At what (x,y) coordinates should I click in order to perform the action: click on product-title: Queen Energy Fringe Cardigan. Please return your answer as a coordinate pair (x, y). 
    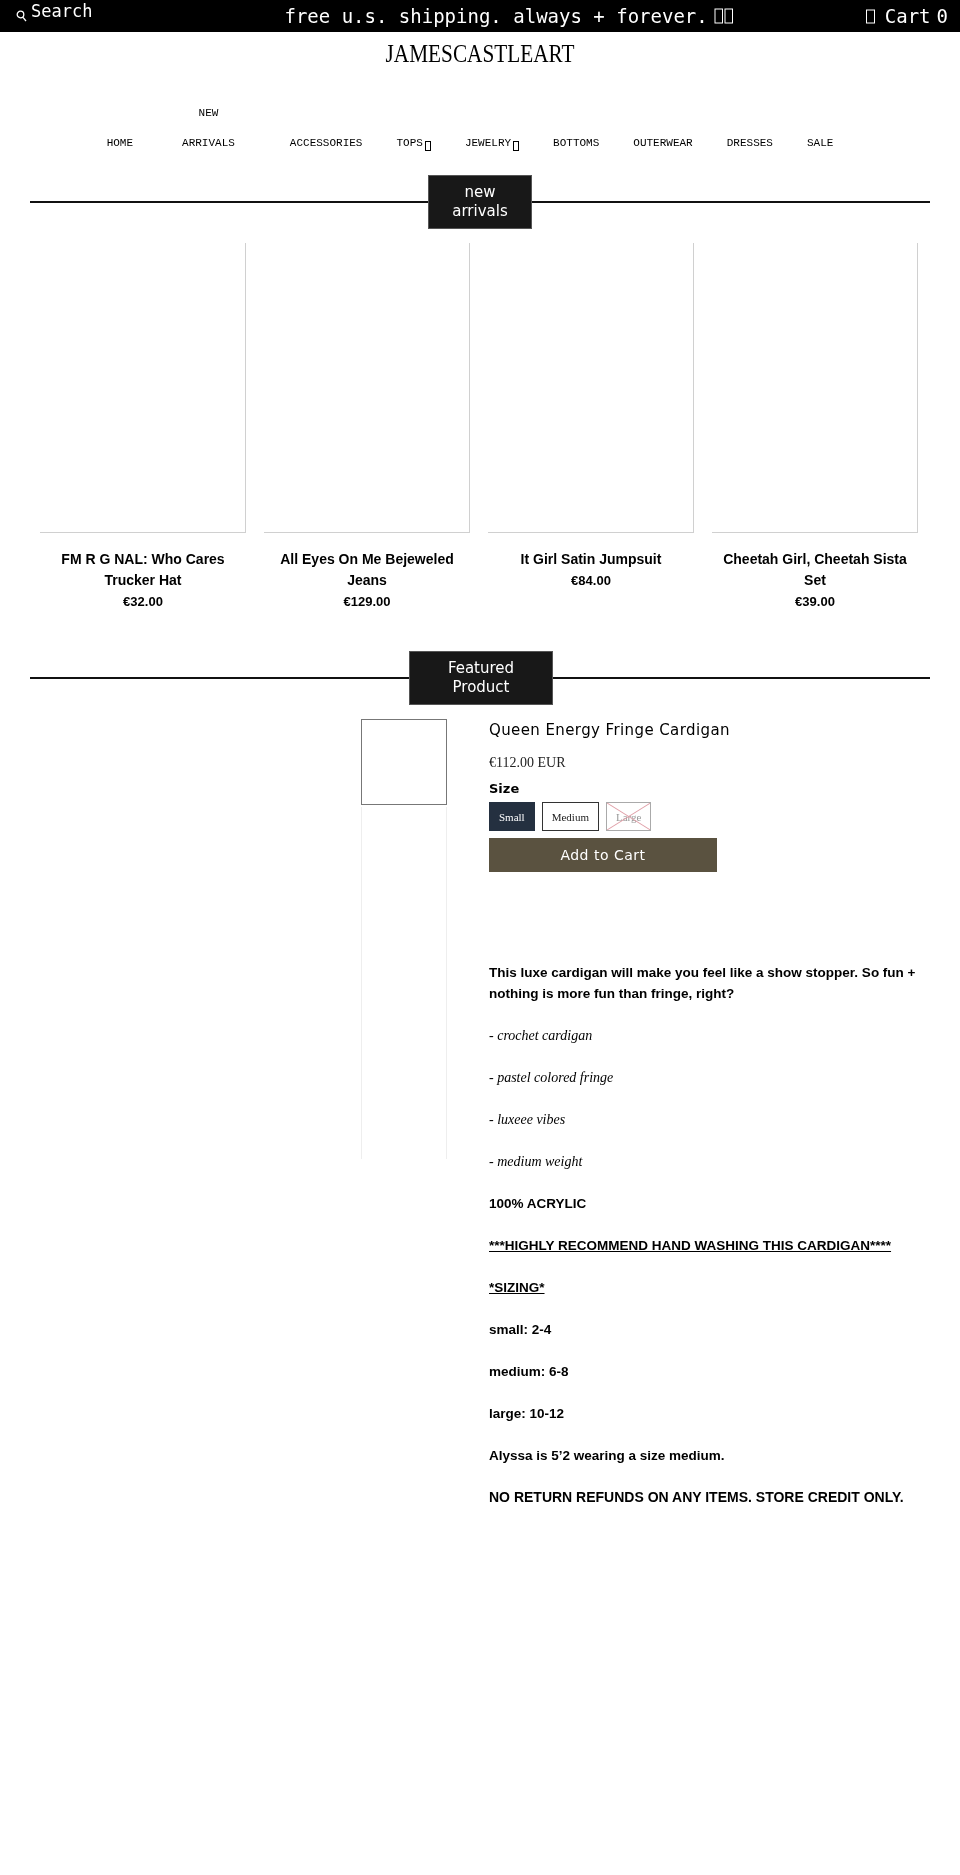
    Looking at the image, I should click on (610, 730).